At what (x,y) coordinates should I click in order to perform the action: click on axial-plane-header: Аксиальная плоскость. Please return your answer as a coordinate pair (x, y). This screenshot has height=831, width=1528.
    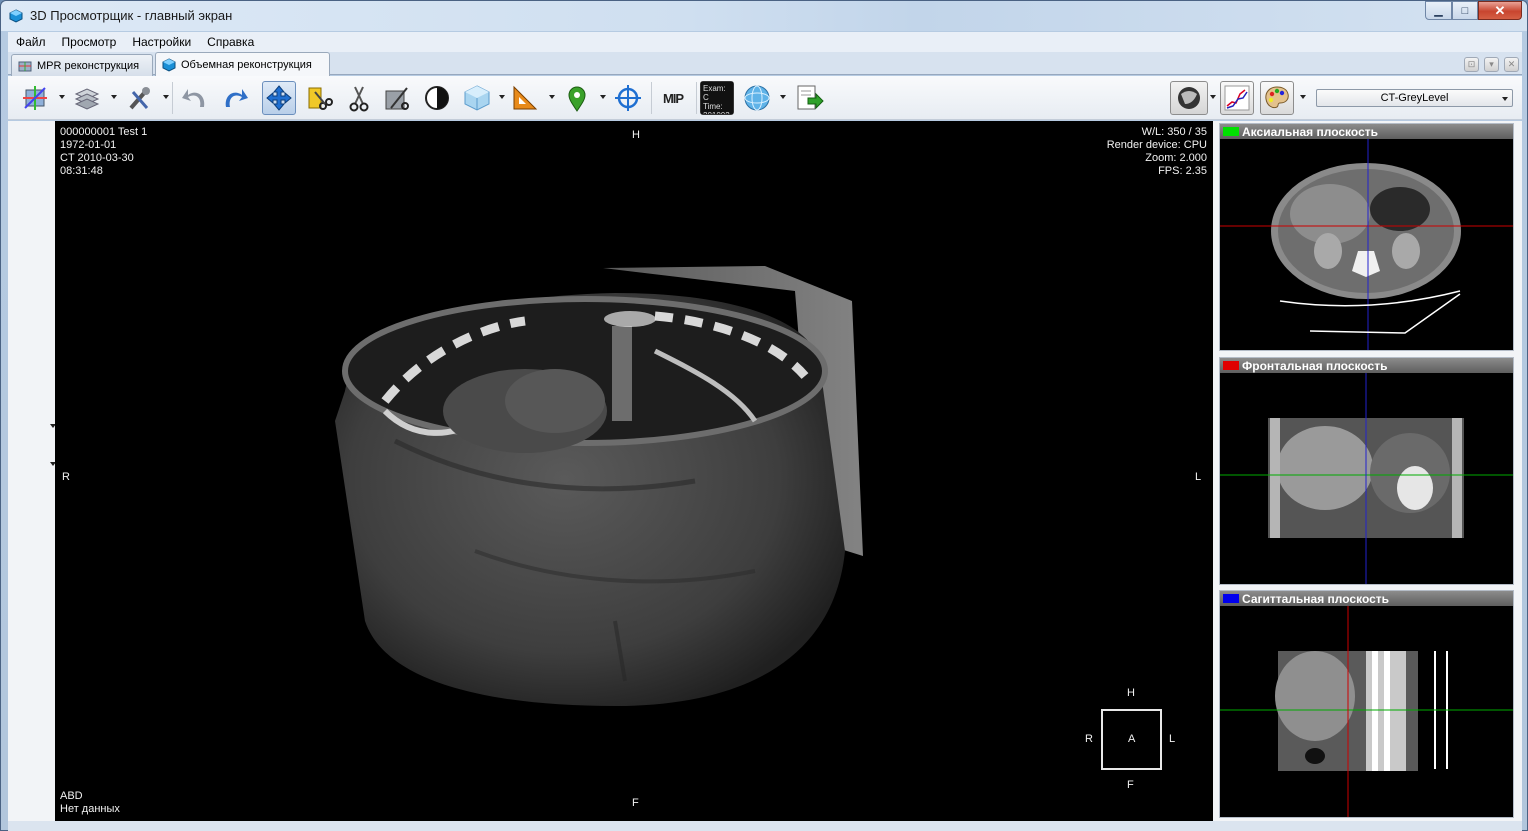
    Looking at the image, I should click on (1366, 131).